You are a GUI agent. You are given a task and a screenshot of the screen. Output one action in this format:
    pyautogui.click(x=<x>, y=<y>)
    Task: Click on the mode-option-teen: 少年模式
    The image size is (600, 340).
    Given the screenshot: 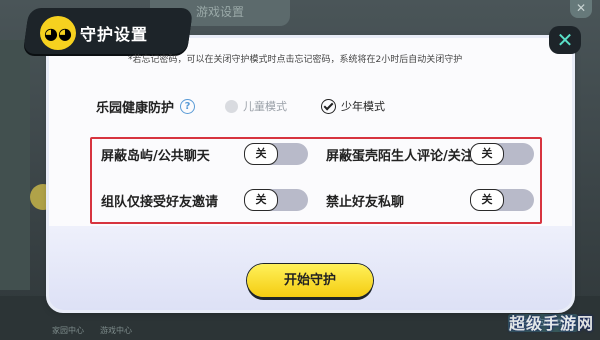 What is the action you would take?
    pyautogui.click(x=353, y=106)
    